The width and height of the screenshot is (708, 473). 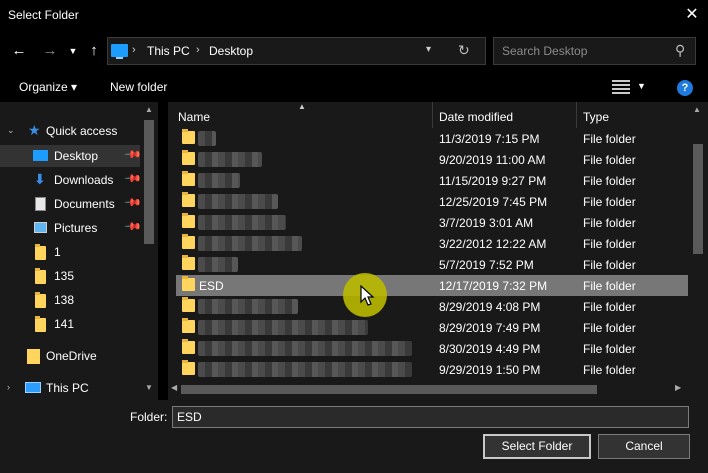 I want to click on nav-quick-access: ⌄ ★ Quick access, so click(x=70, y=131).